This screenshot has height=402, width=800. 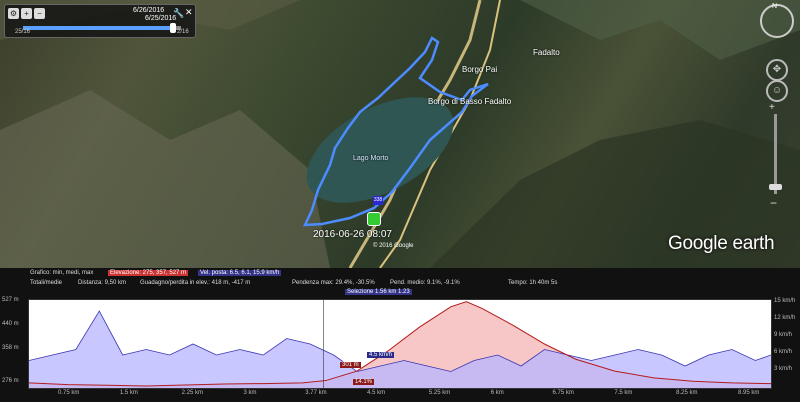 I want to click on x-tick-label: 2.25 km, so click(x=192, y=393).